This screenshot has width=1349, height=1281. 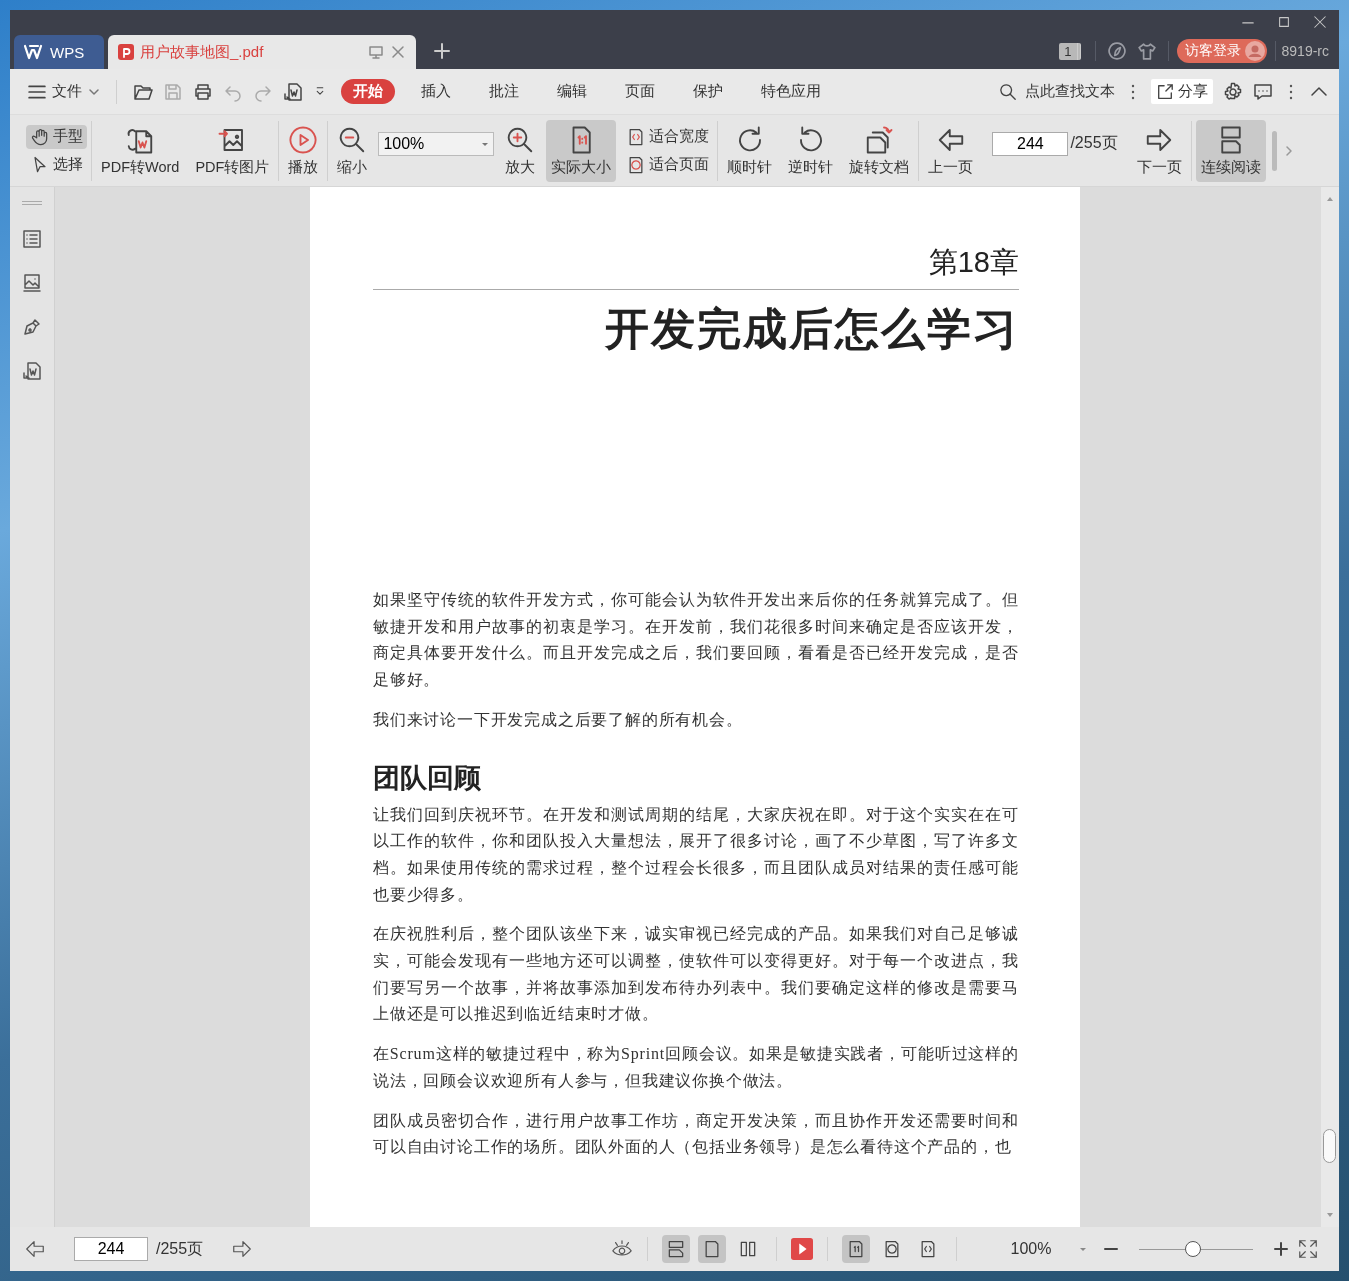 I want to click on section-heading: 团队回顾, so click(x=427, y=778).